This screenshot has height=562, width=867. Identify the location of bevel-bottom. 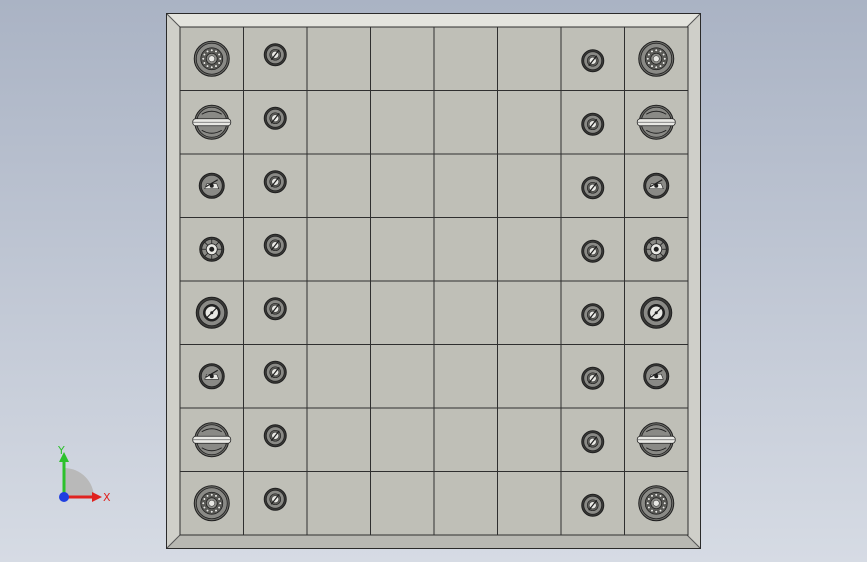
(433, 541).